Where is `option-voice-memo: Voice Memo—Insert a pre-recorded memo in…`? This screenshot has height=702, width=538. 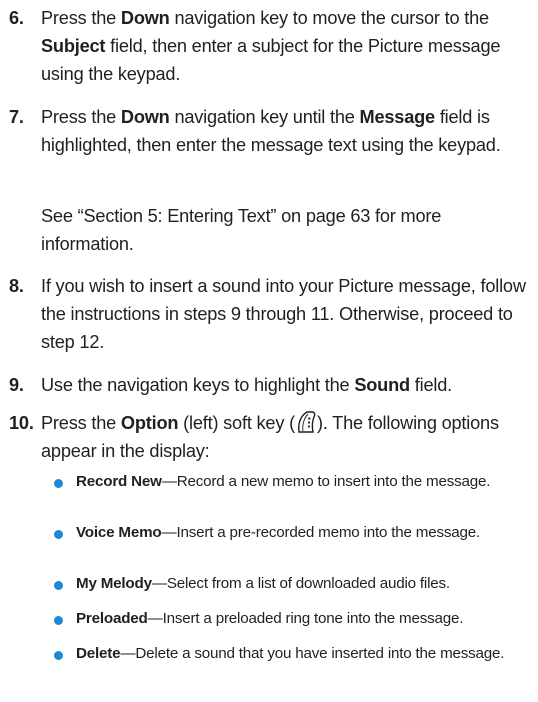 option-voice-memo: Voice Memo—Insert a pre-recorded memo in… is located at coordinates (294, 533).